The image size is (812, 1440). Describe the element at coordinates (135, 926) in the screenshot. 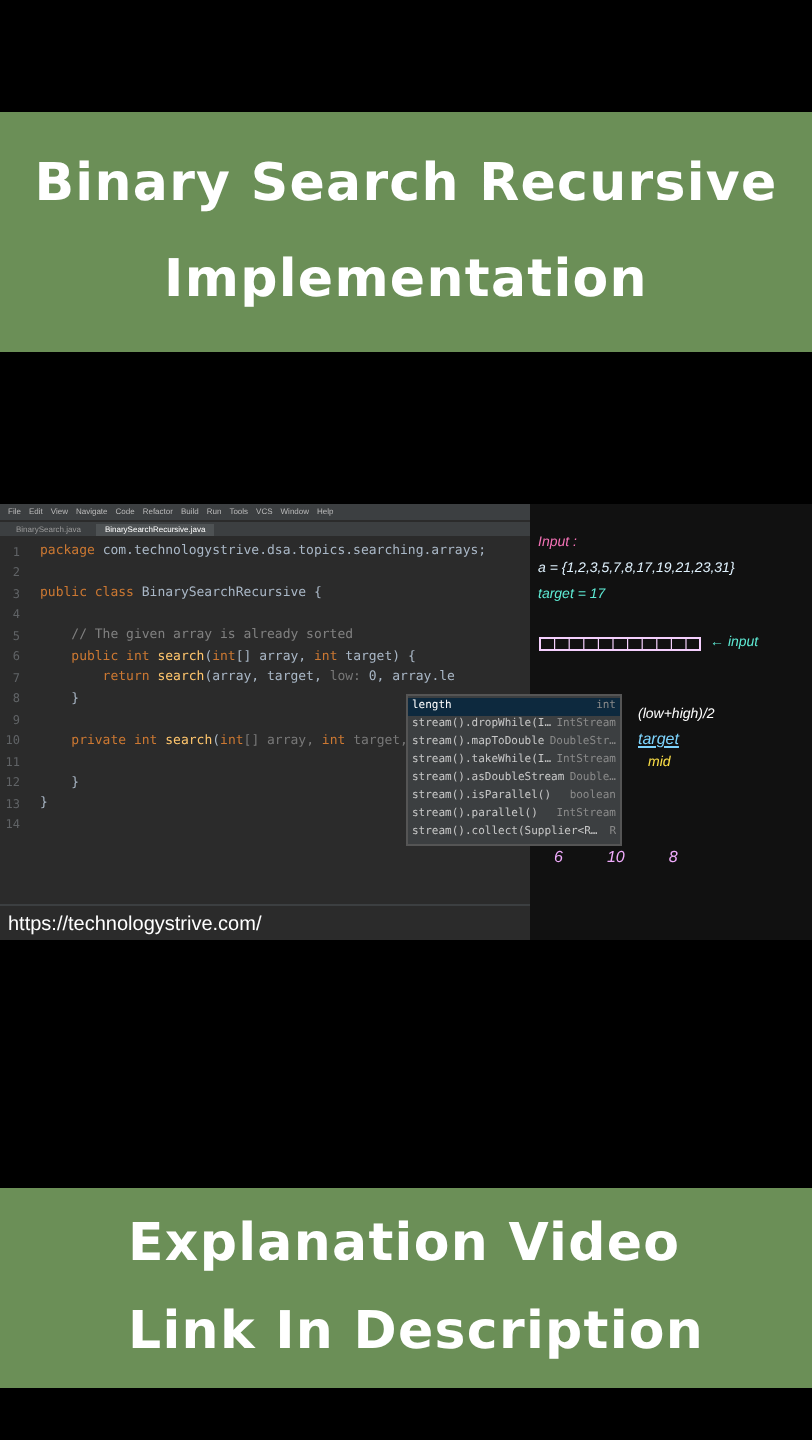

I see `website-url: https://technologystrive.com/` at that location.